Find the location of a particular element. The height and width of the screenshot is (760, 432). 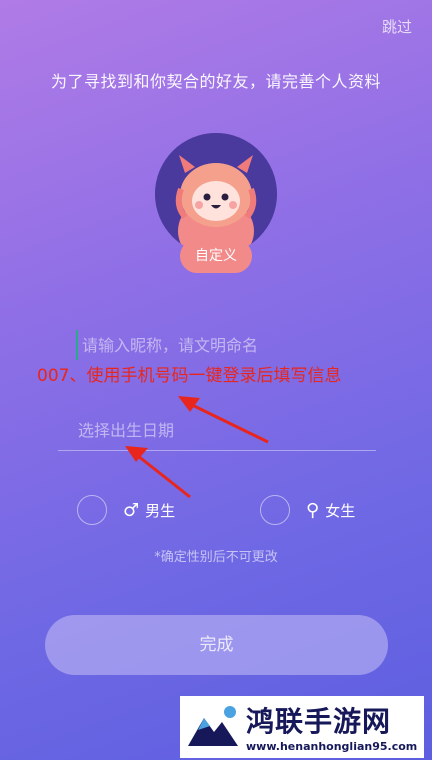

brand-watermark: 鸿联手游网 www.henanhonglian95.com is located at coordinates (302, 727).